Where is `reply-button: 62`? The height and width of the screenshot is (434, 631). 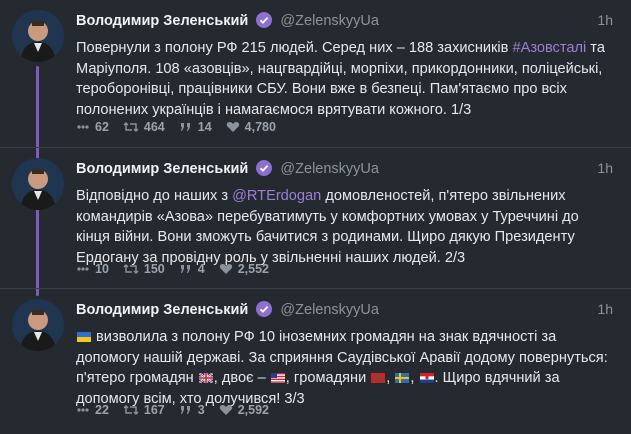 reply-button: 62 is located at coordinates (92, 127).